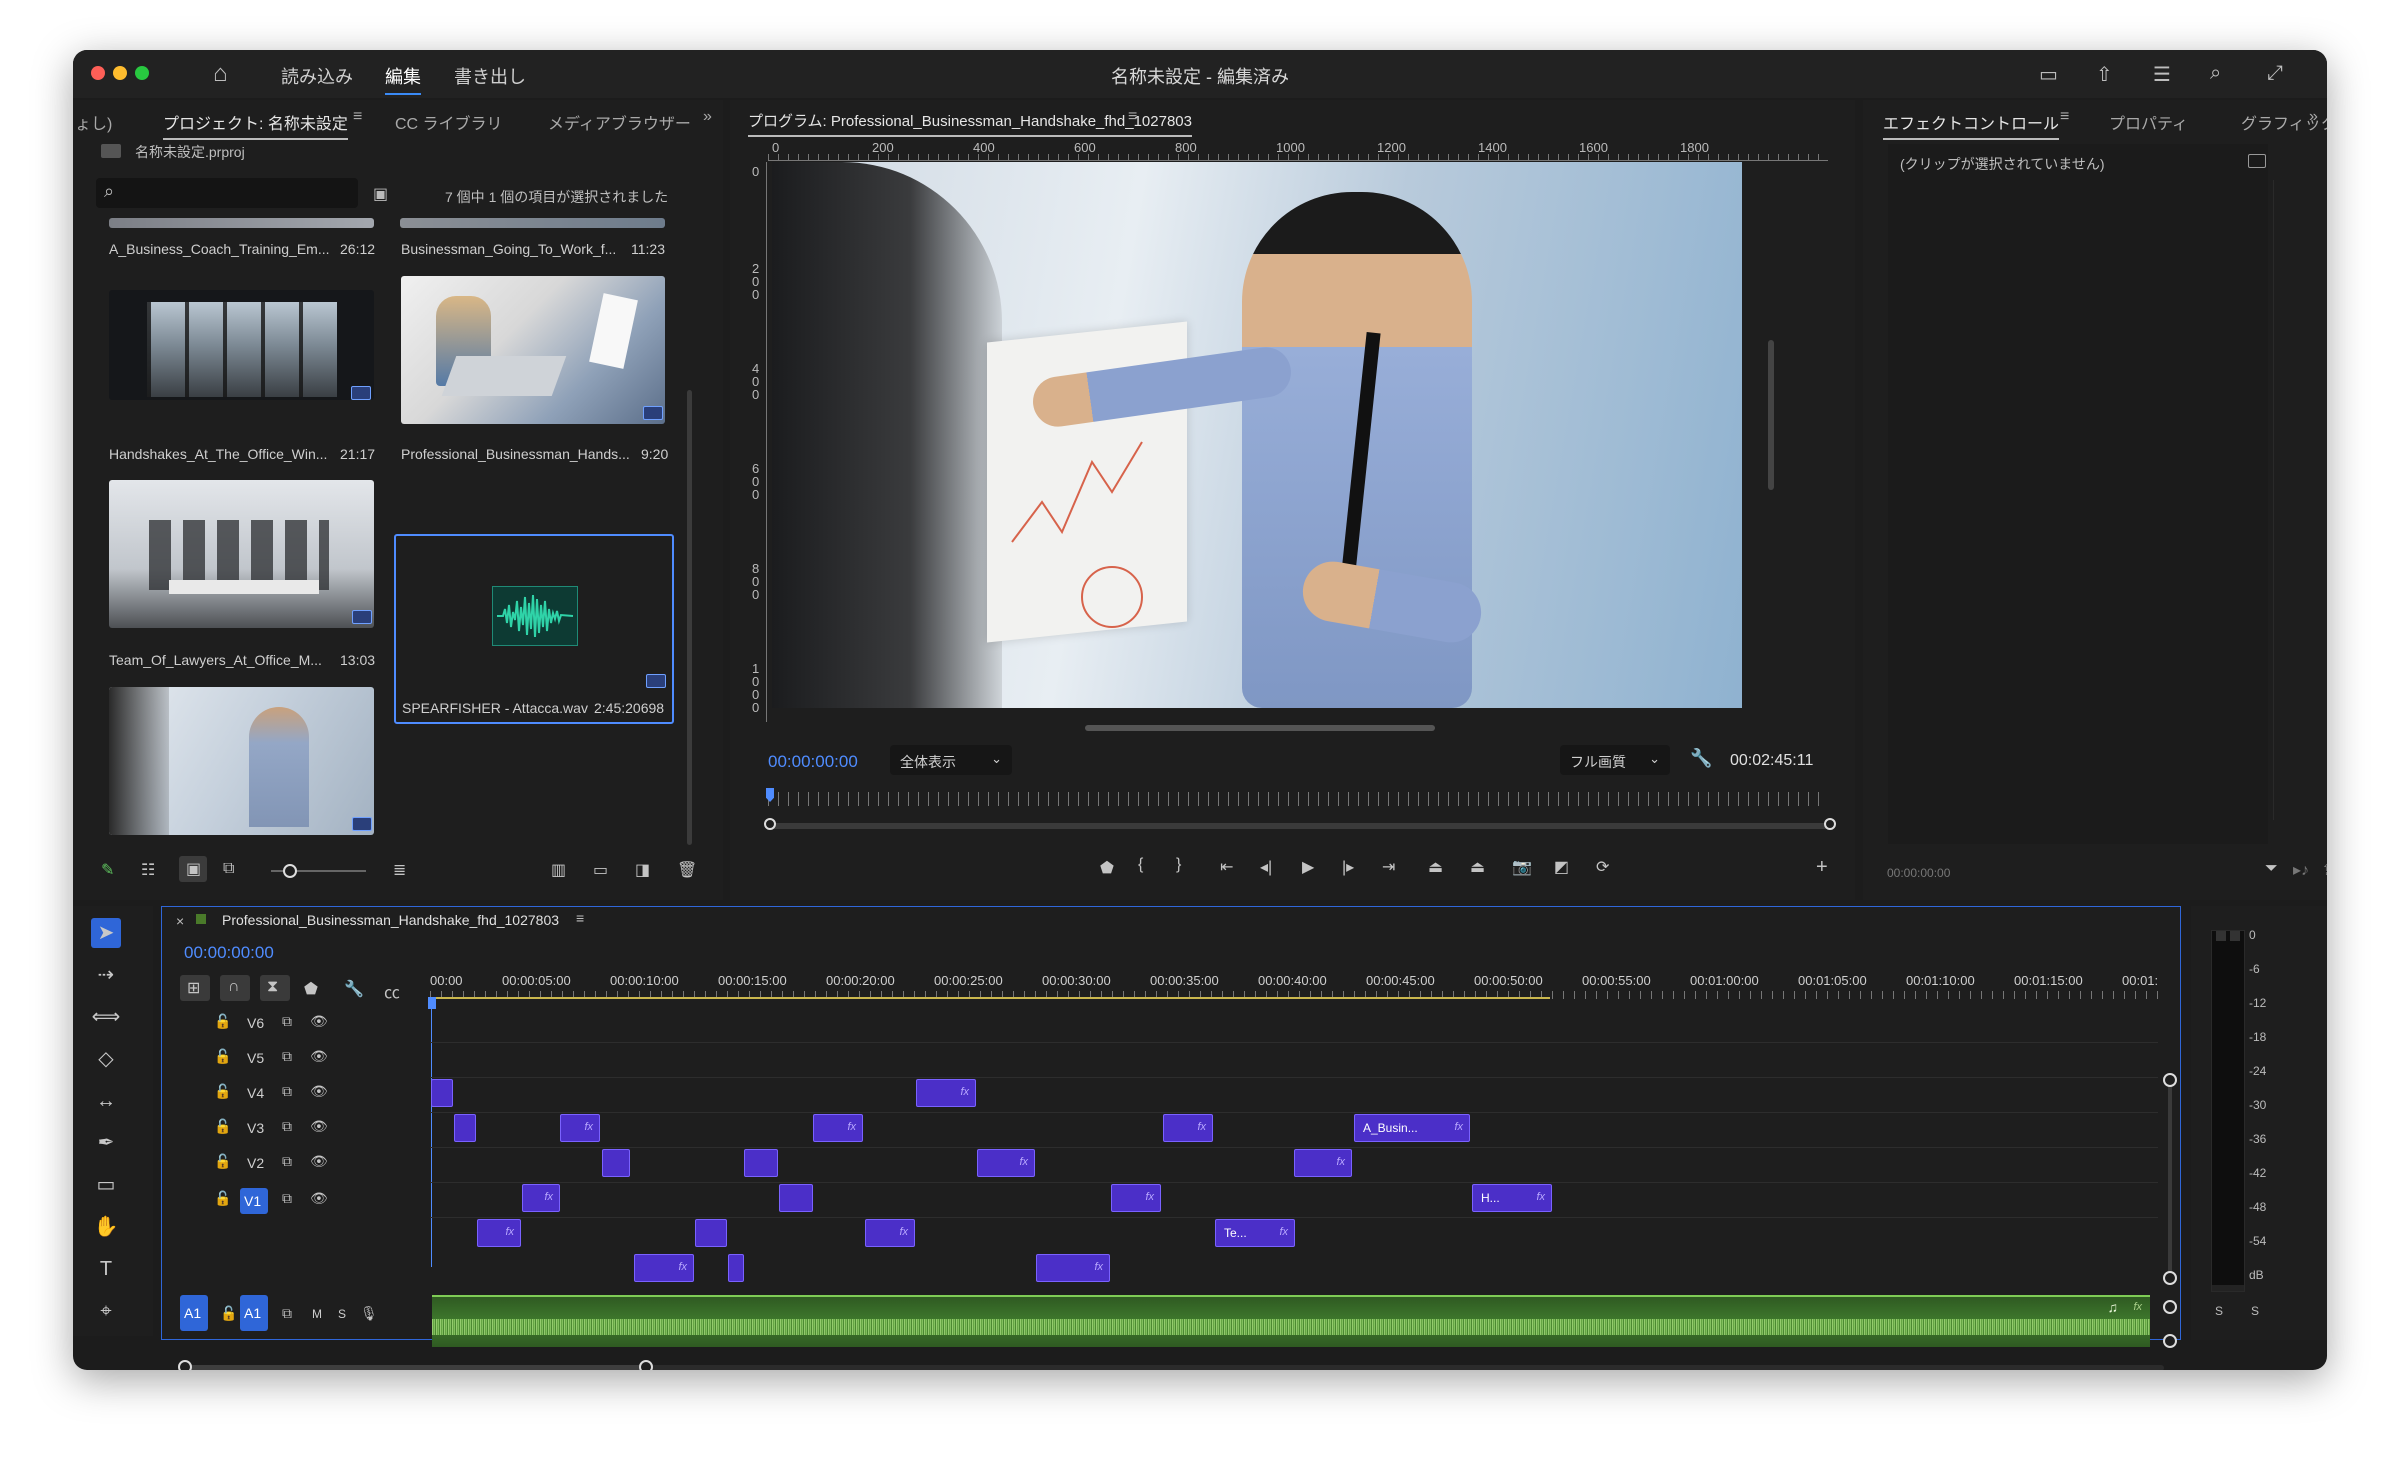 The width and height of the screenshot is (2400, 1467). What do you see at coordinates (2170, 1341) in the screenshot?
I see `audio-scroll-handle-bottom` at bounding box center [2170, 1341].